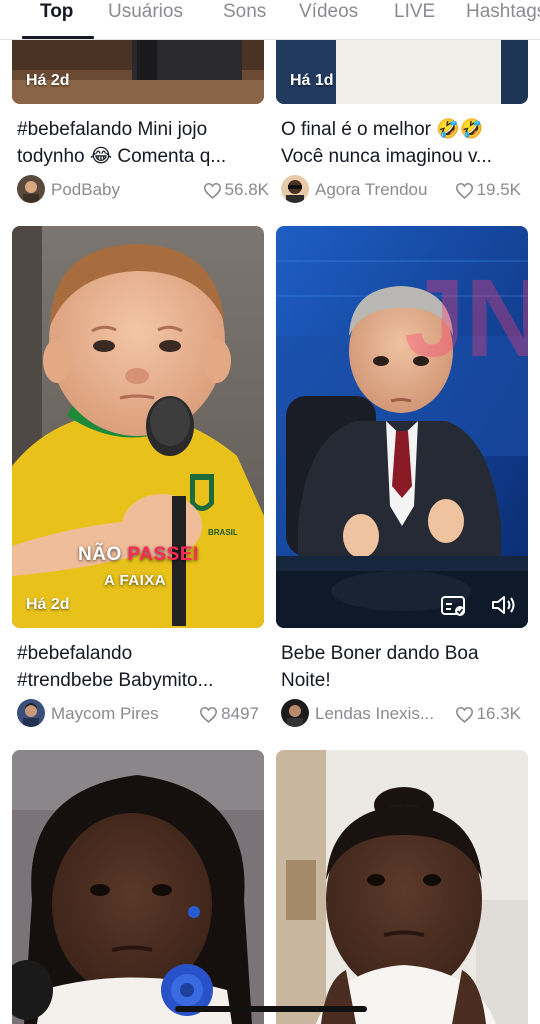 The image size is (540, 1024). I want to click on like-count-value: 16.3K, so click(498, 713).